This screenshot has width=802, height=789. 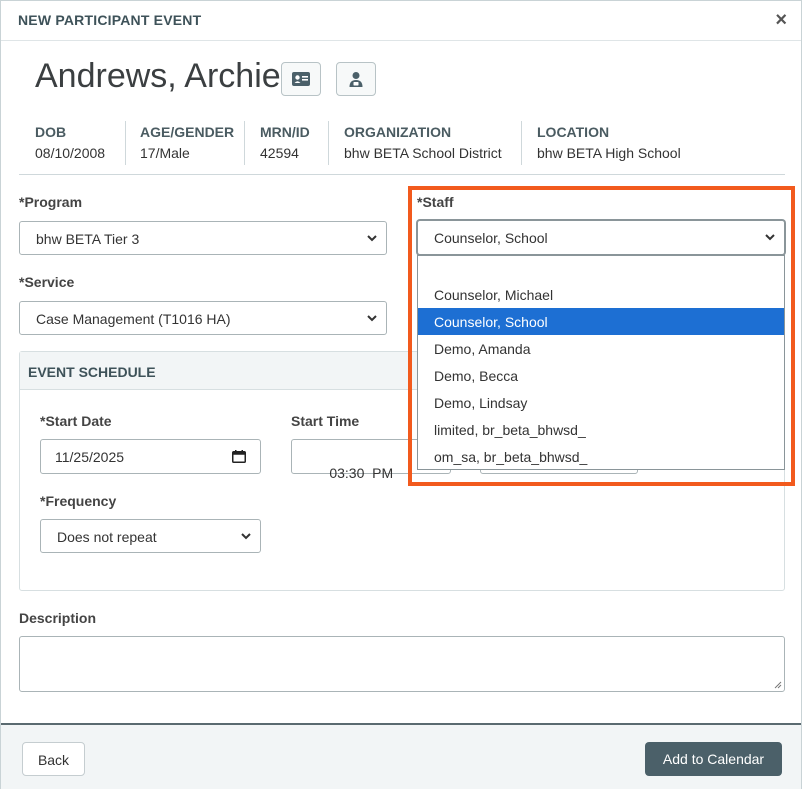 I want to click on description-label: Description, so click(x=58, y=618).